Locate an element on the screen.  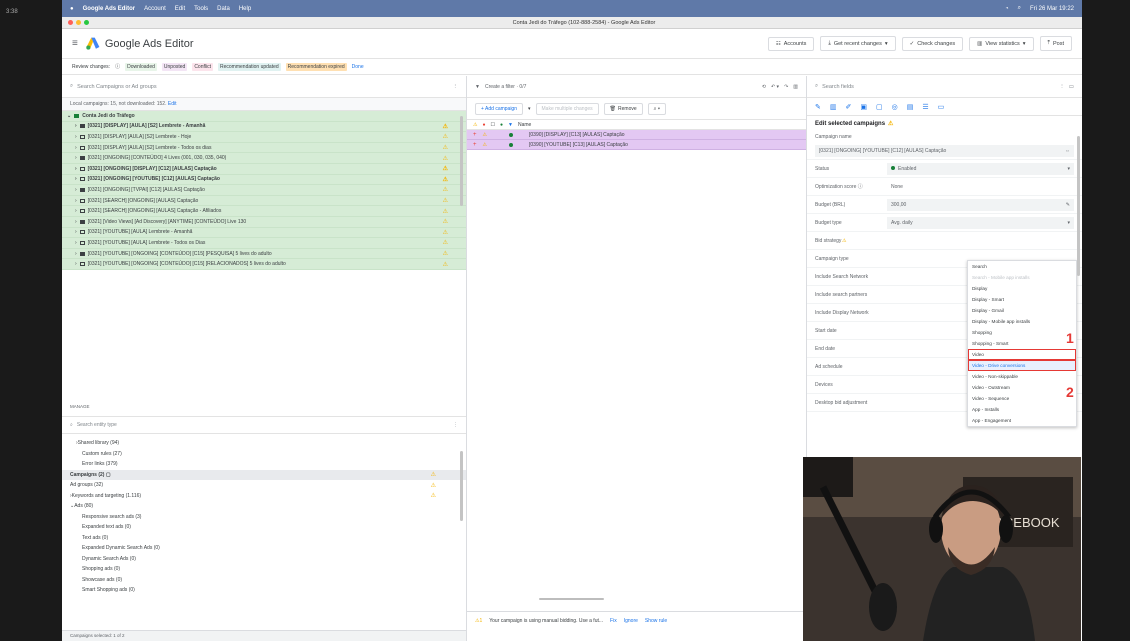
panel-toggle-icon: ▭ is located at coordinates (1071, 87).